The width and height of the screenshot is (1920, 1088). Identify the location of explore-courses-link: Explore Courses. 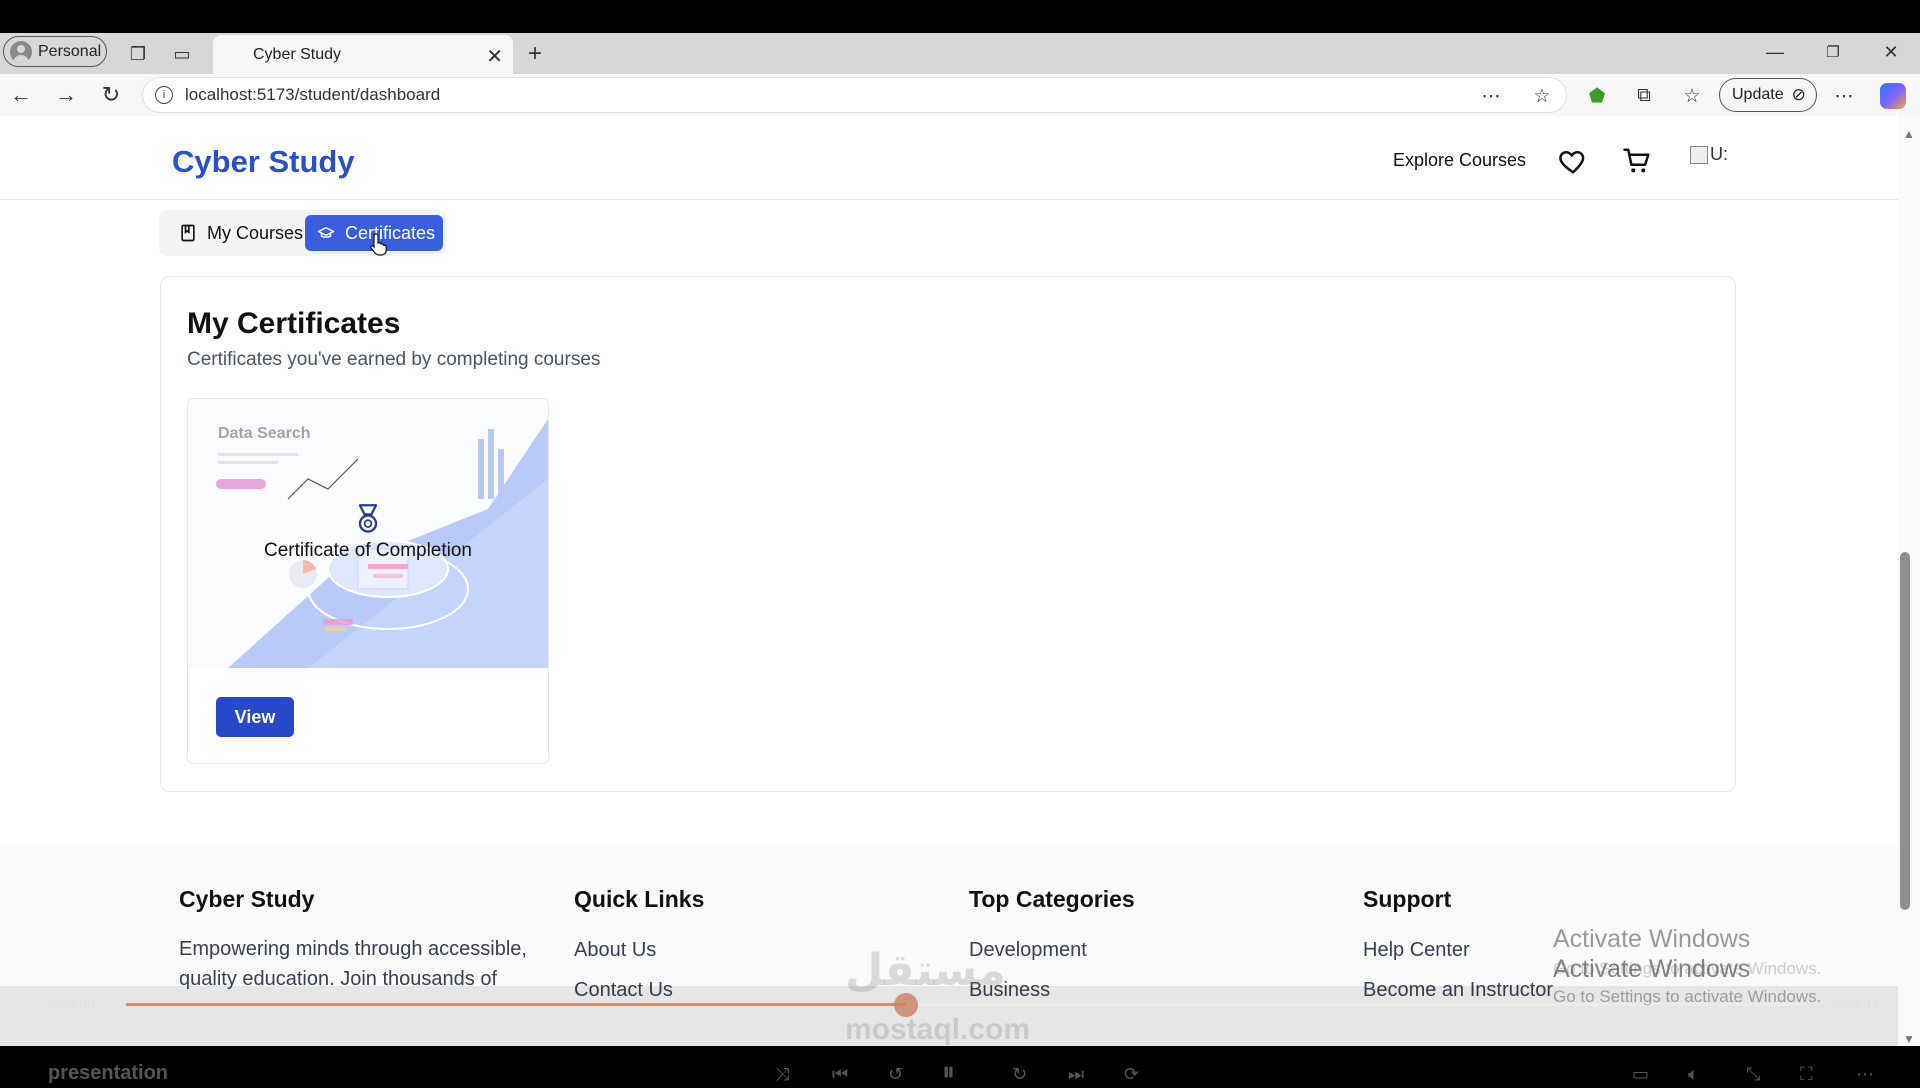
(1459, 160).